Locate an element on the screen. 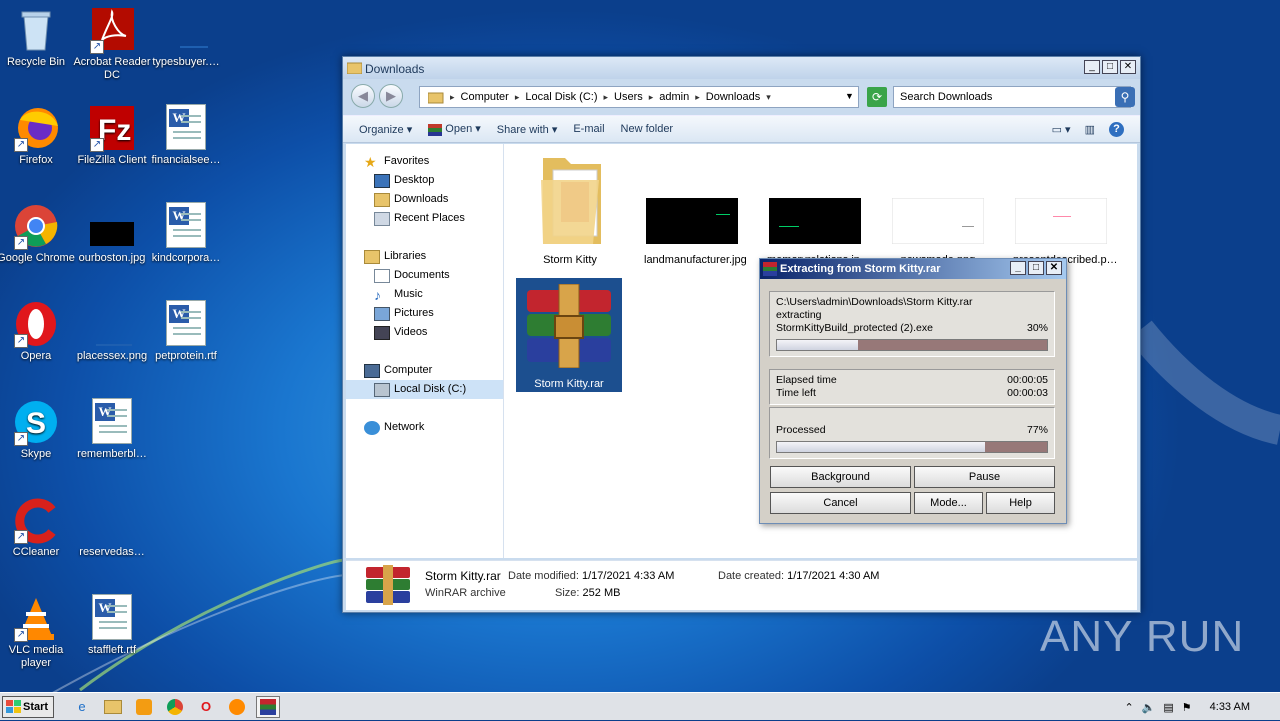 The width and height of the screenshot is (1280, 721). nav-computer: Computer is located at coordinates (424, 370).